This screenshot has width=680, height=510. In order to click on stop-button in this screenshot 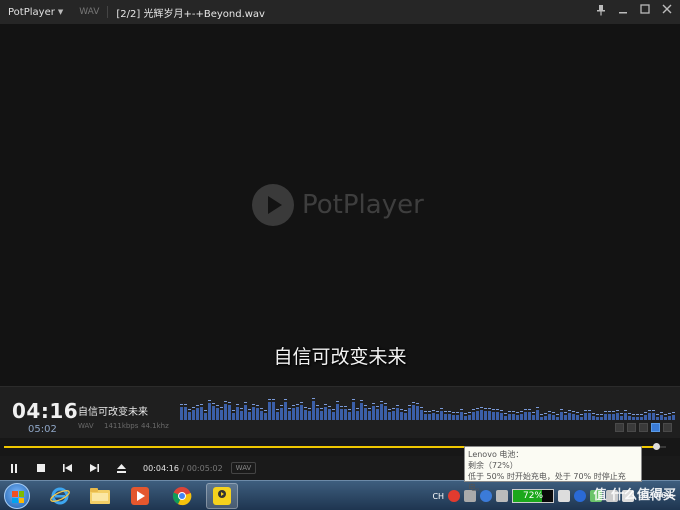, I will do `click(40, 468)`.